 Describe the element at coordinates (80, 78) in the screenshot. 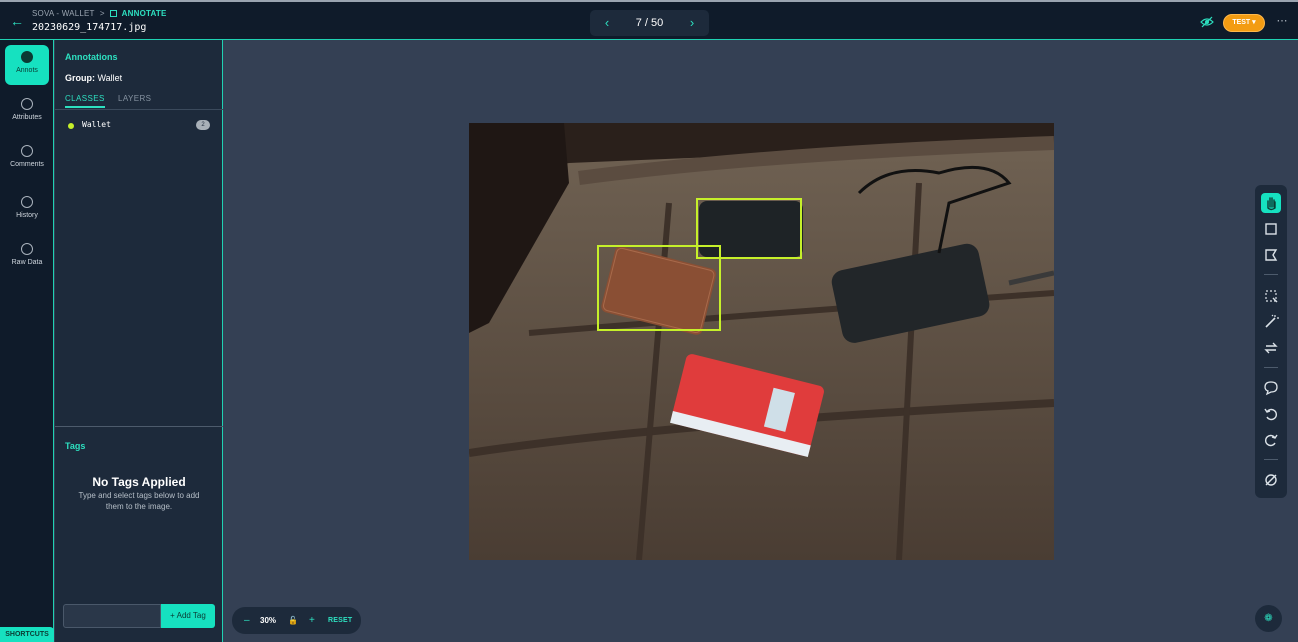

I see `group-prefix: Group:` at that location.